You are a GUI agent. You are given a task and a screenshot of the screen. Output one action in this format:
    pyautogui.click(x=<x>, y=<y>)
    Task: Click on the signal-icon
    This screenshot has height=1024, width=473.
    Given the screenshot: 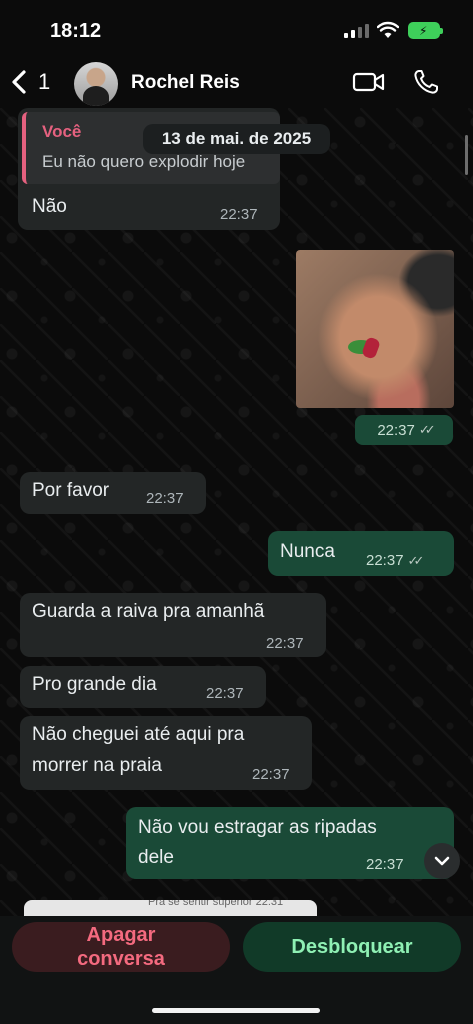 What is the action you would take?
    pyautogui.click(x=356, y=31)
    